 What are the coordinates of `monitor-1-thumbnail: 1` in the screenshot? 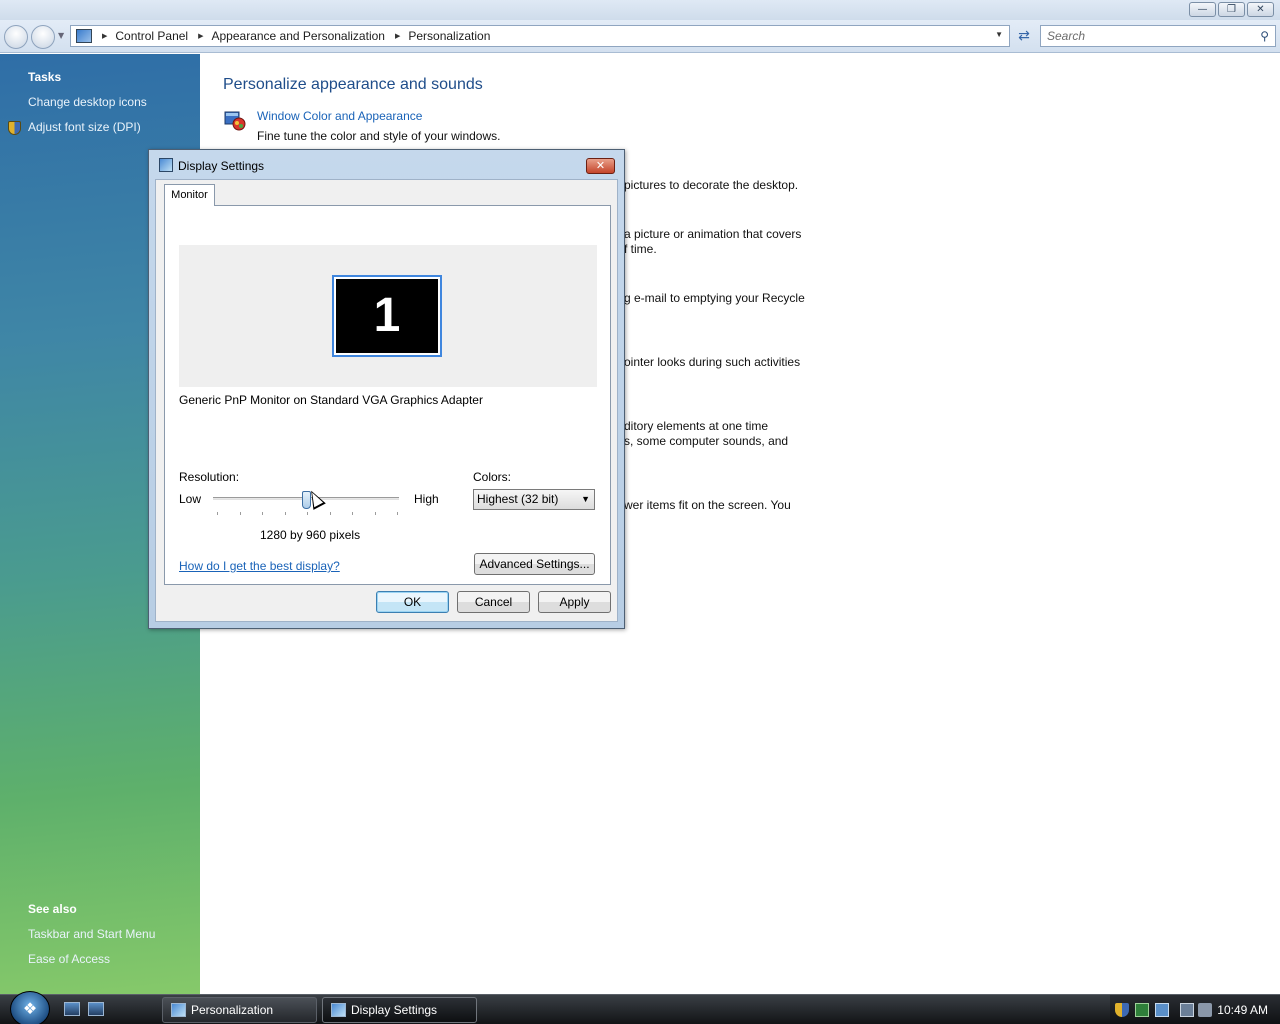 It's located at (387, 316).